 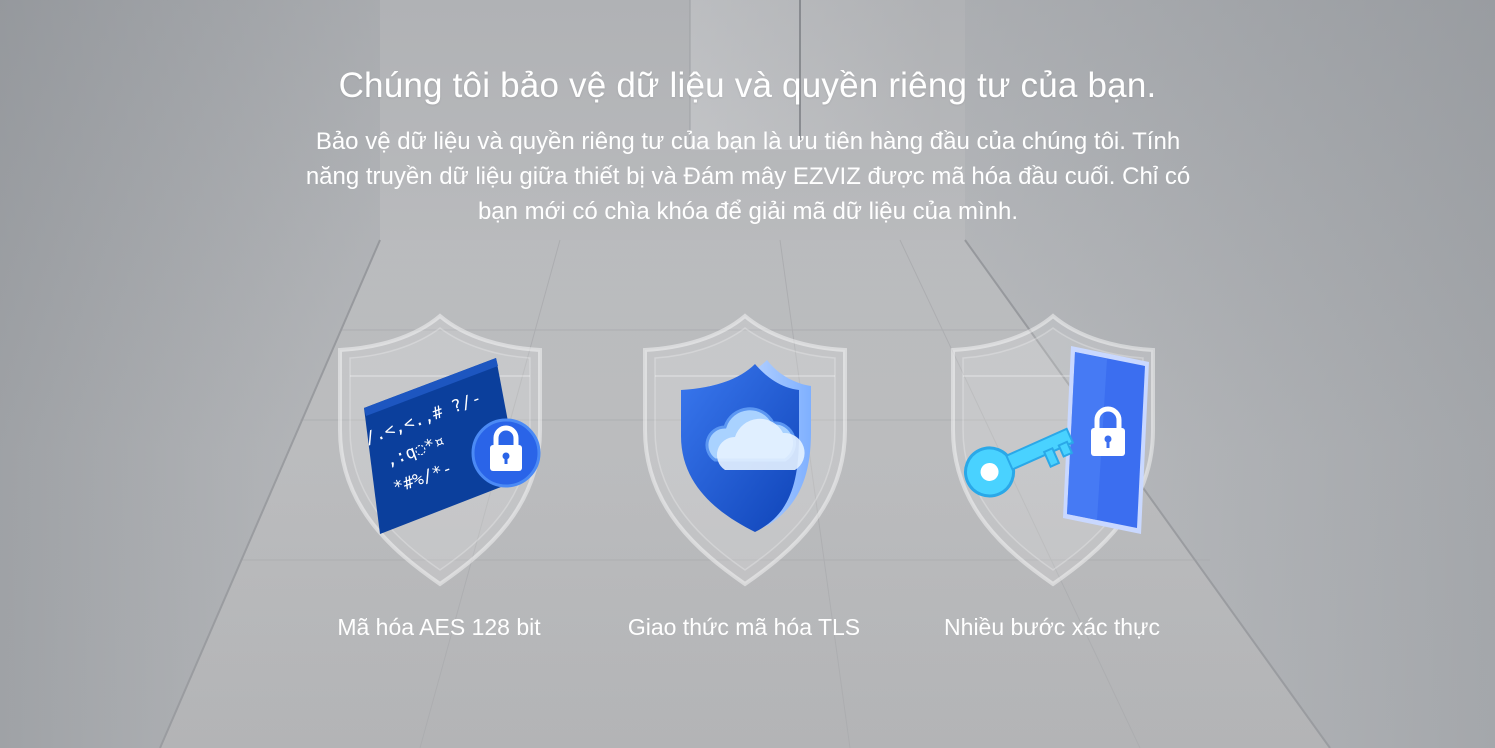 What do you see at coordinates (440, 450) in the screenshot?
I see `encrypted-code-card-icon: /.<,<.,# ?/- ,:q◌*¤ *#%/*-` at bounding box center [440, 450].